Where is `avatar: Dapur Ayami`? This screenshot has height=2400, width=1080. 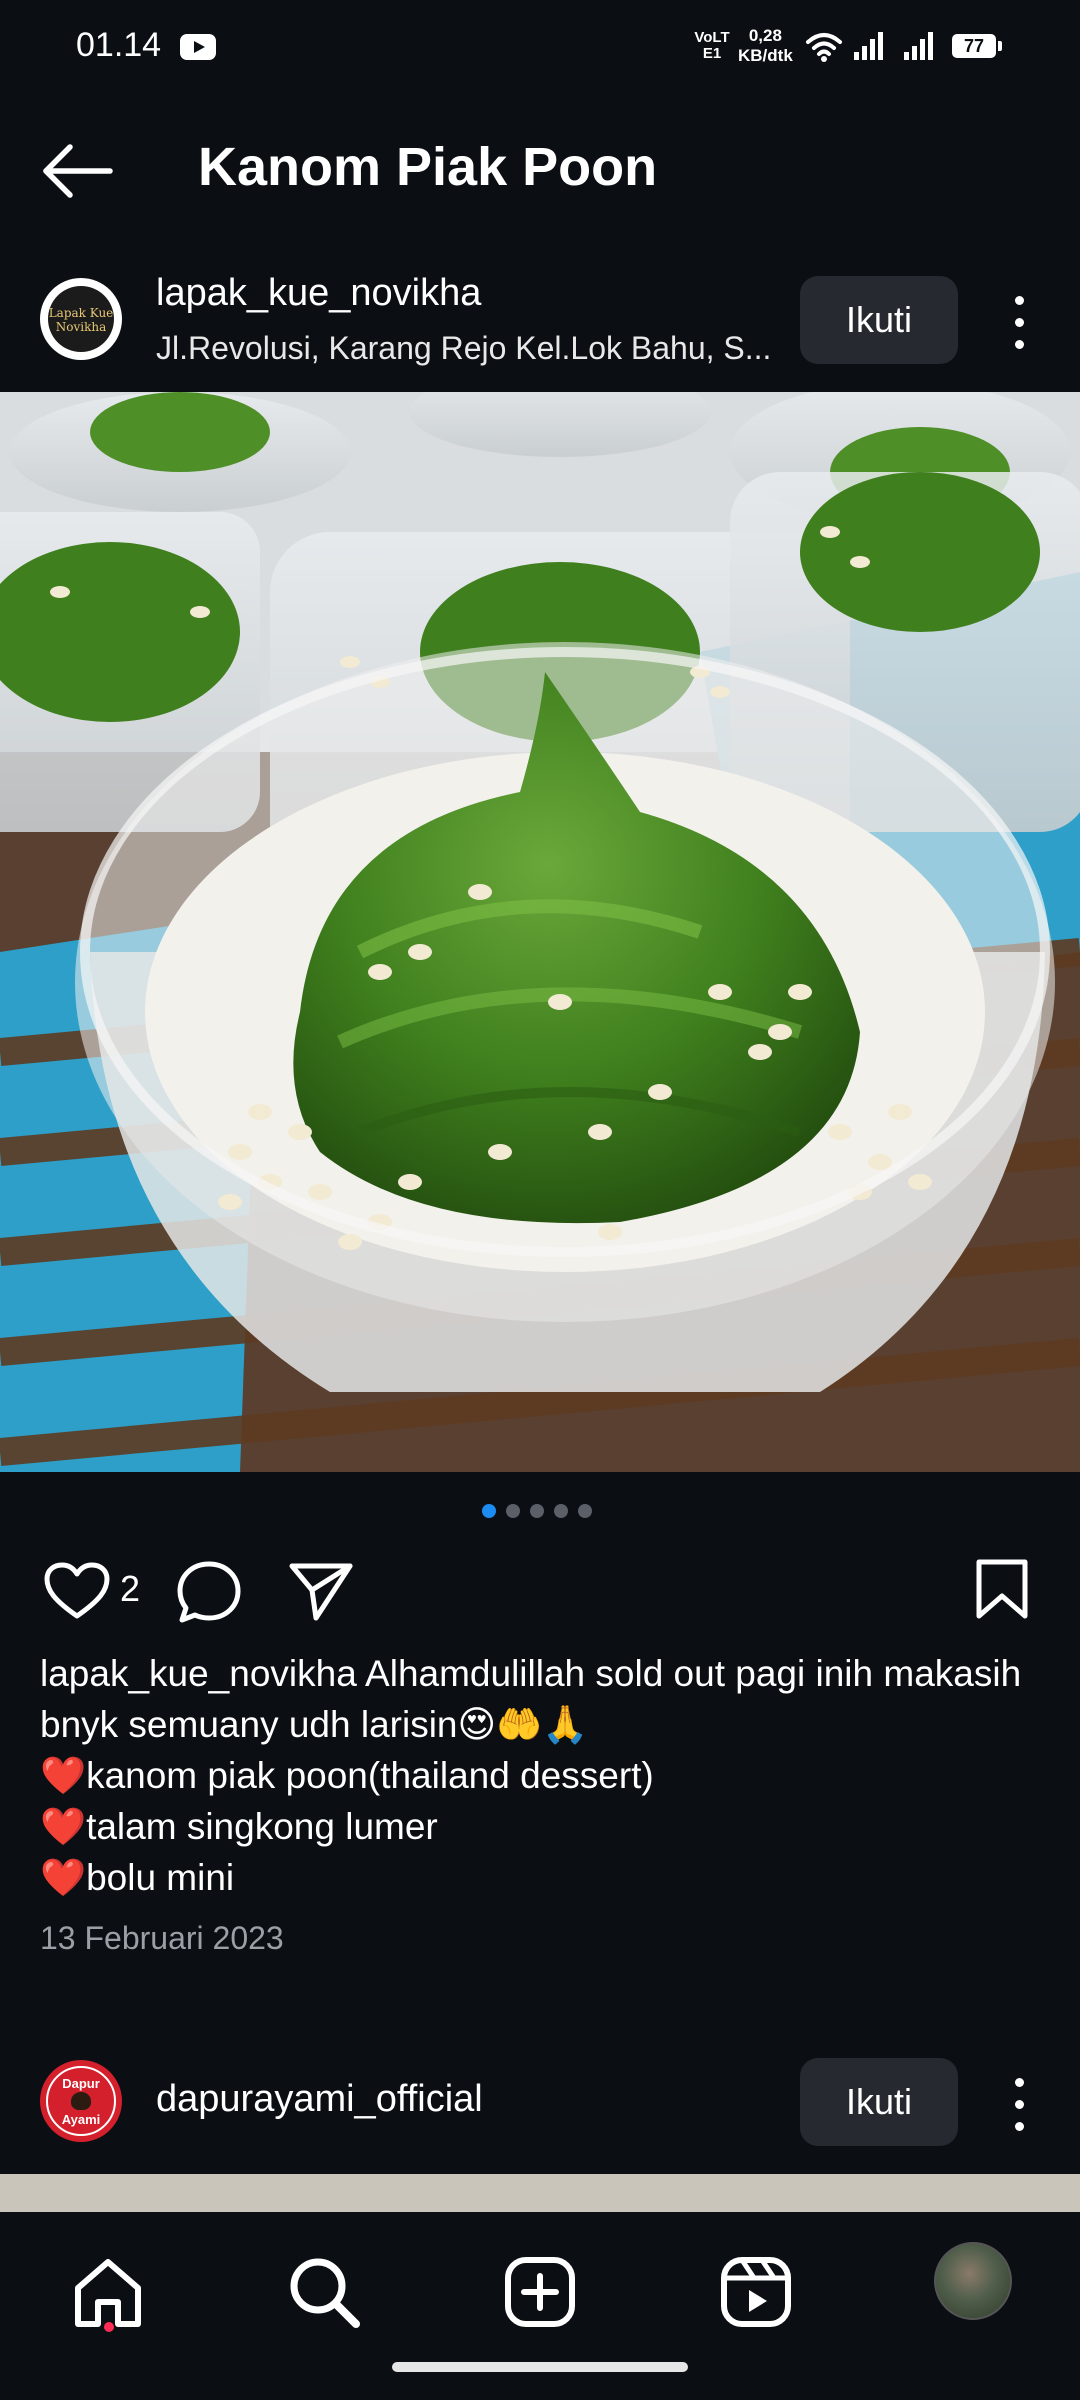
avatar: Dapur Ayami is located at coordinates (81, 2101).